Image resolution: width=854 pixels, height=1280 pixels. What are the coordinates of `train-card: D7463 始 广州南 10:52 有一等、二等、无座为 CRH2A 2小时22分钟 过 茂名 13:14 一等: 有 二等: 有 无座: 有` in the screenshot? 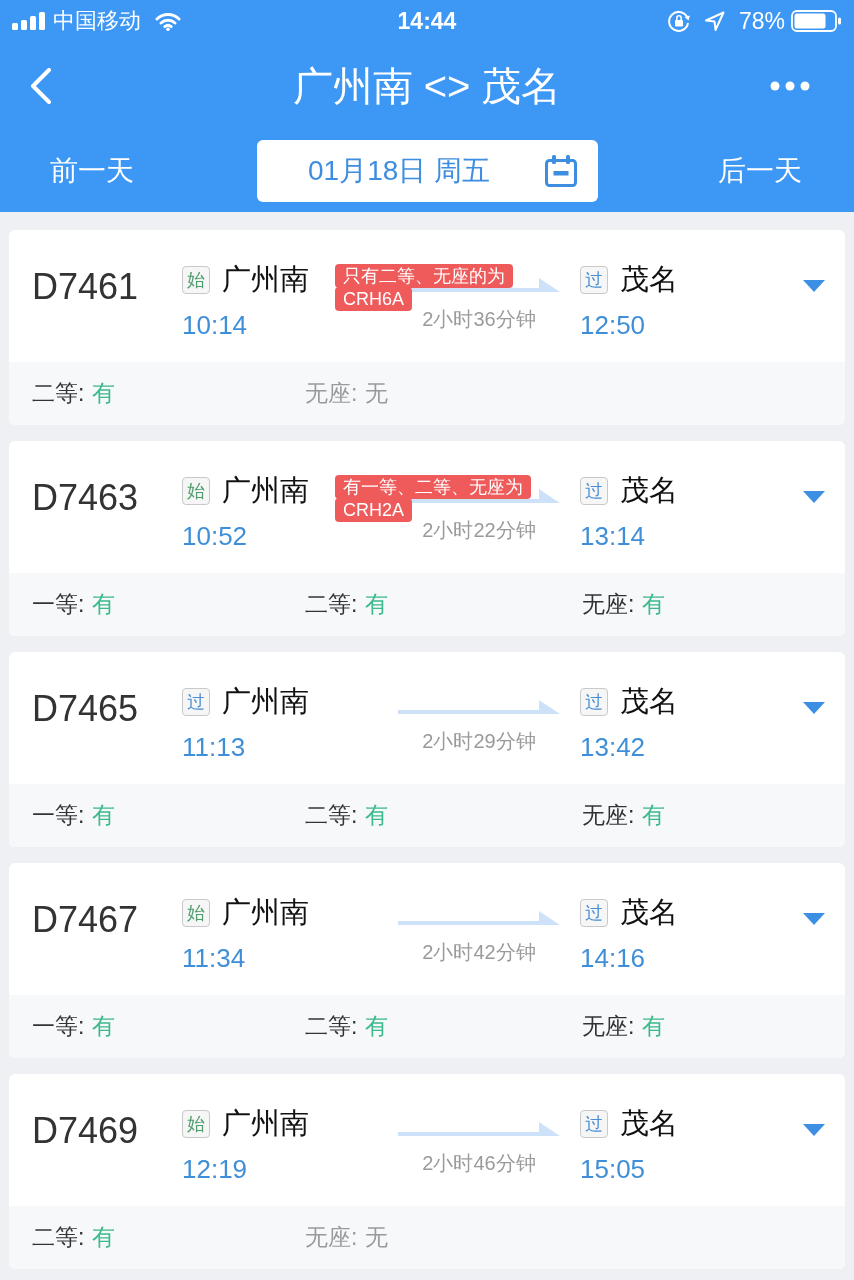 It's located at (427, 538).